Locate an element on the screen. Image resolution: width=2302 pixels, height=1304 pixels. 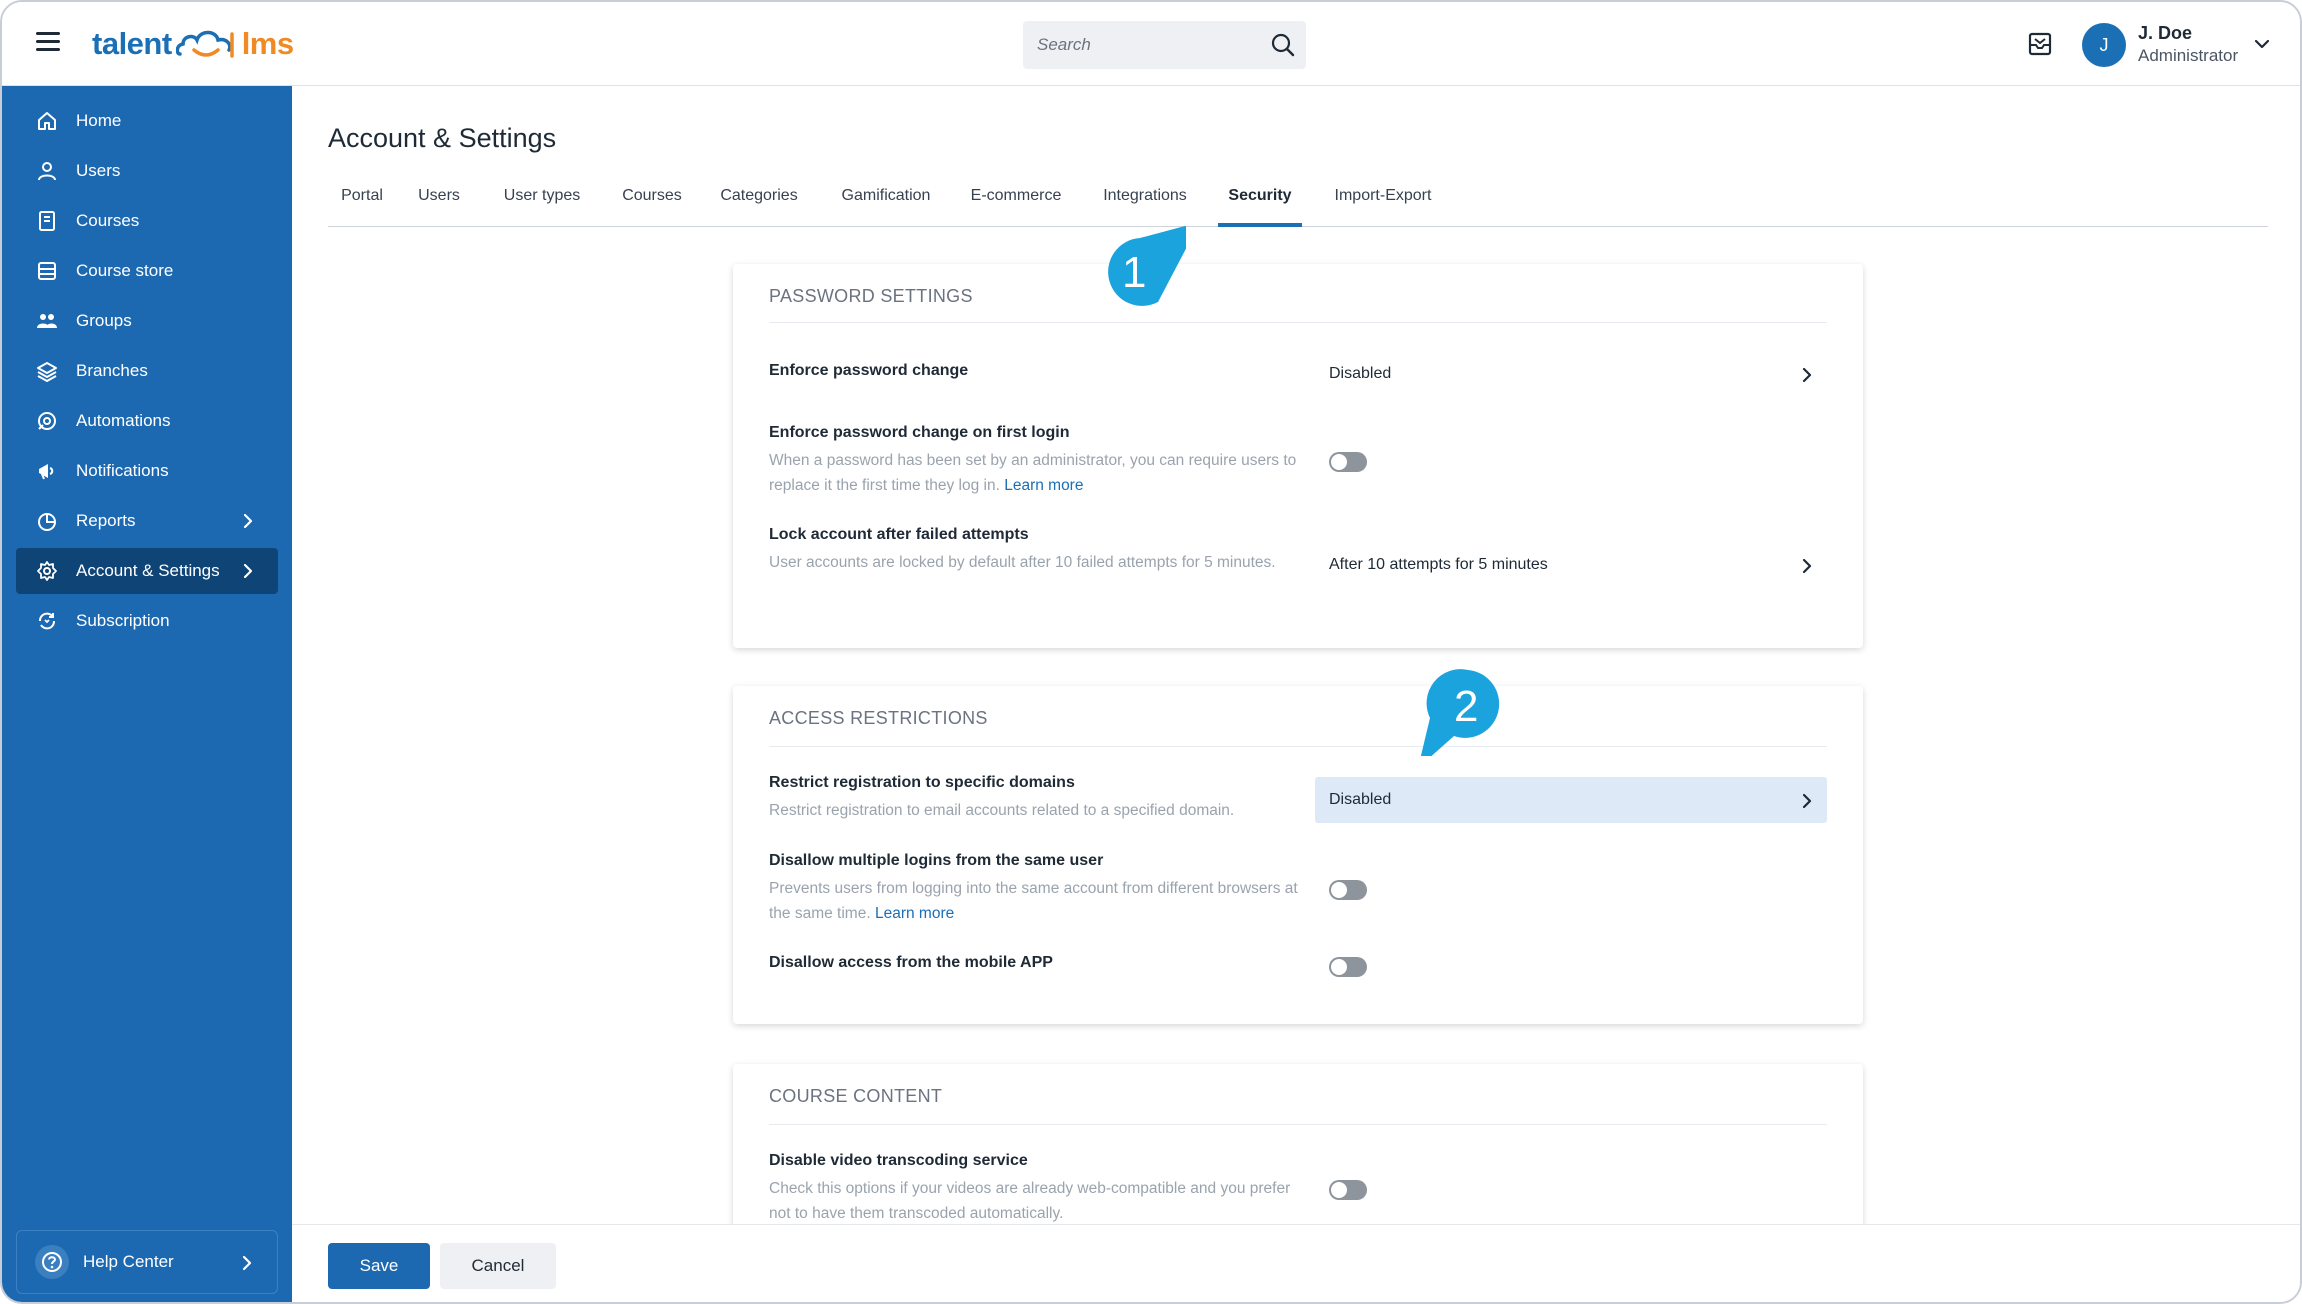
megaphone-icon is located at coordinates (46, 472).